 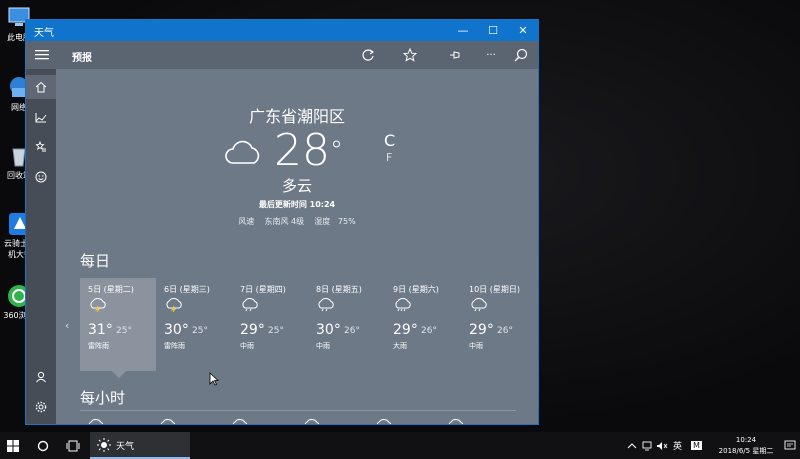 I want to click on favorites-icon, so click(x=41, y=177).